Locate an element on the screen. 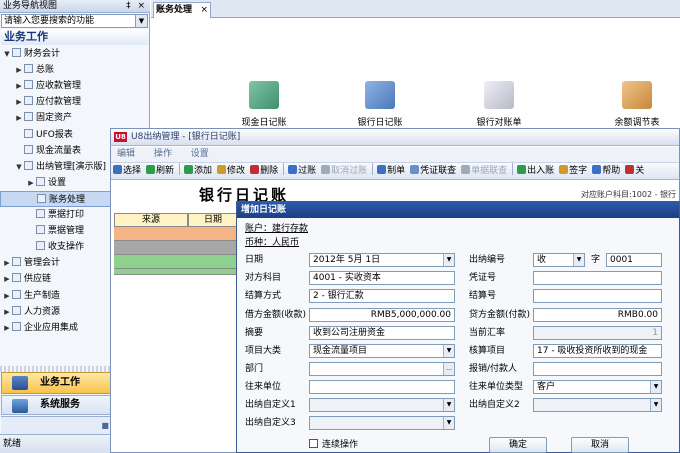 Image resolution: width=680 pixels, height=453 pixels. sidebar-item: ▶ 应收款管理 is located at coordinates (74, 86).